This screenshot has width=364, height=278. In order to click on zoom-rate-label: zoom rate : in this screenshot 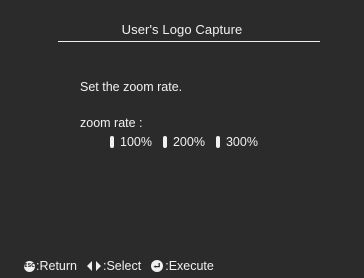, I will do `click(111, 123)`.